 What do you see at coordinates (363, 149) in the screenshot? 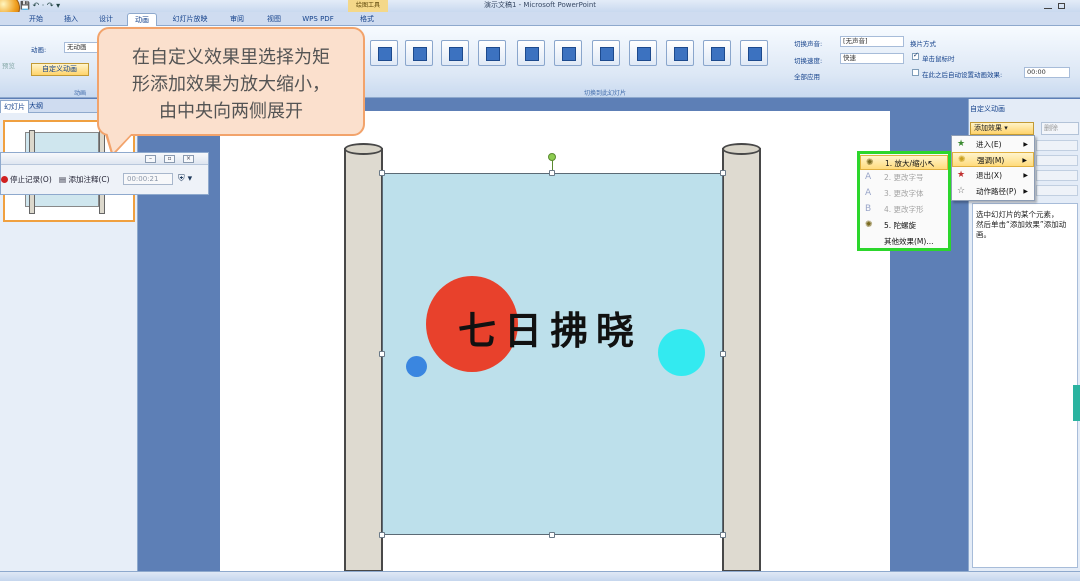
I see `scroll-left-cap` at bounding box center [363, 149].